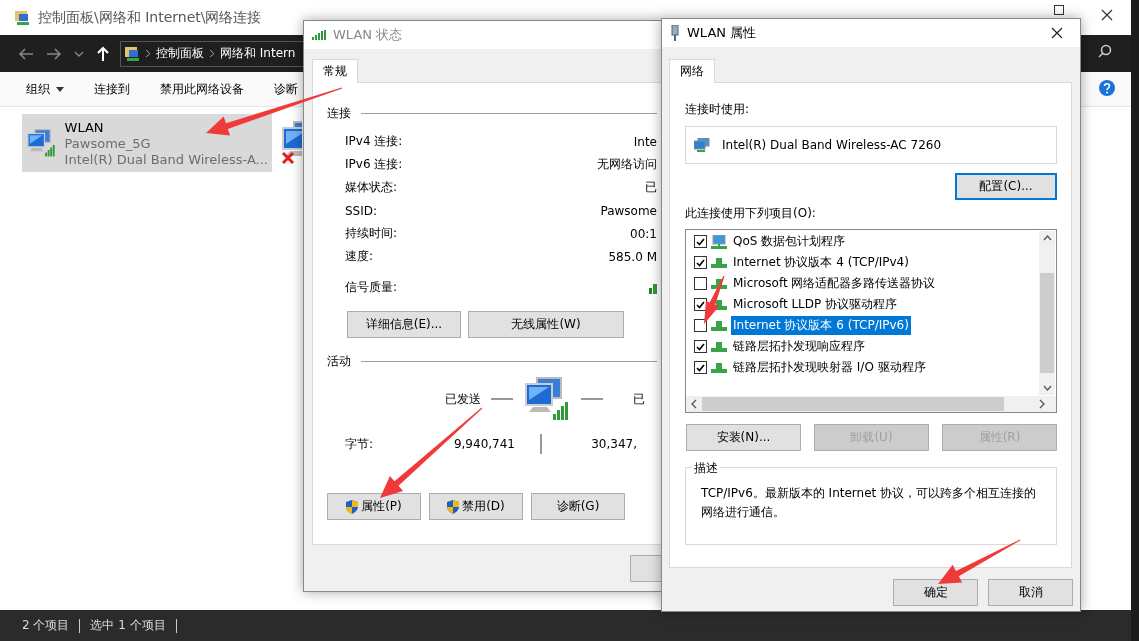 This screenshot has width=1139, height=641. I want to click on connection-name: WLAN, so click(84, 127).